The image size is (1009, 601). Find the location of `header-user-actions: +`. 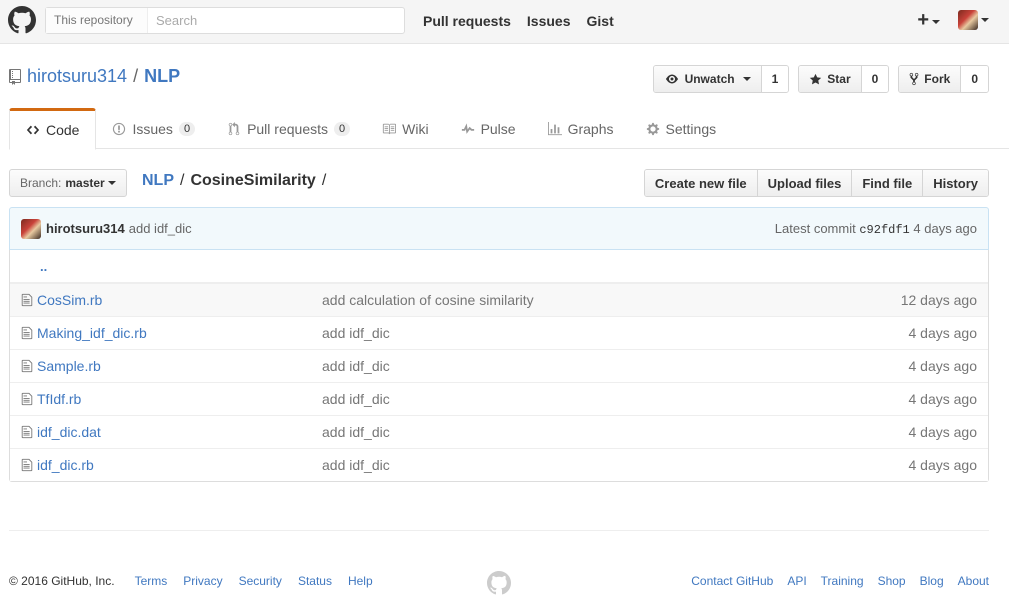

header-user-actions: + is located at coordinates (953, 20).